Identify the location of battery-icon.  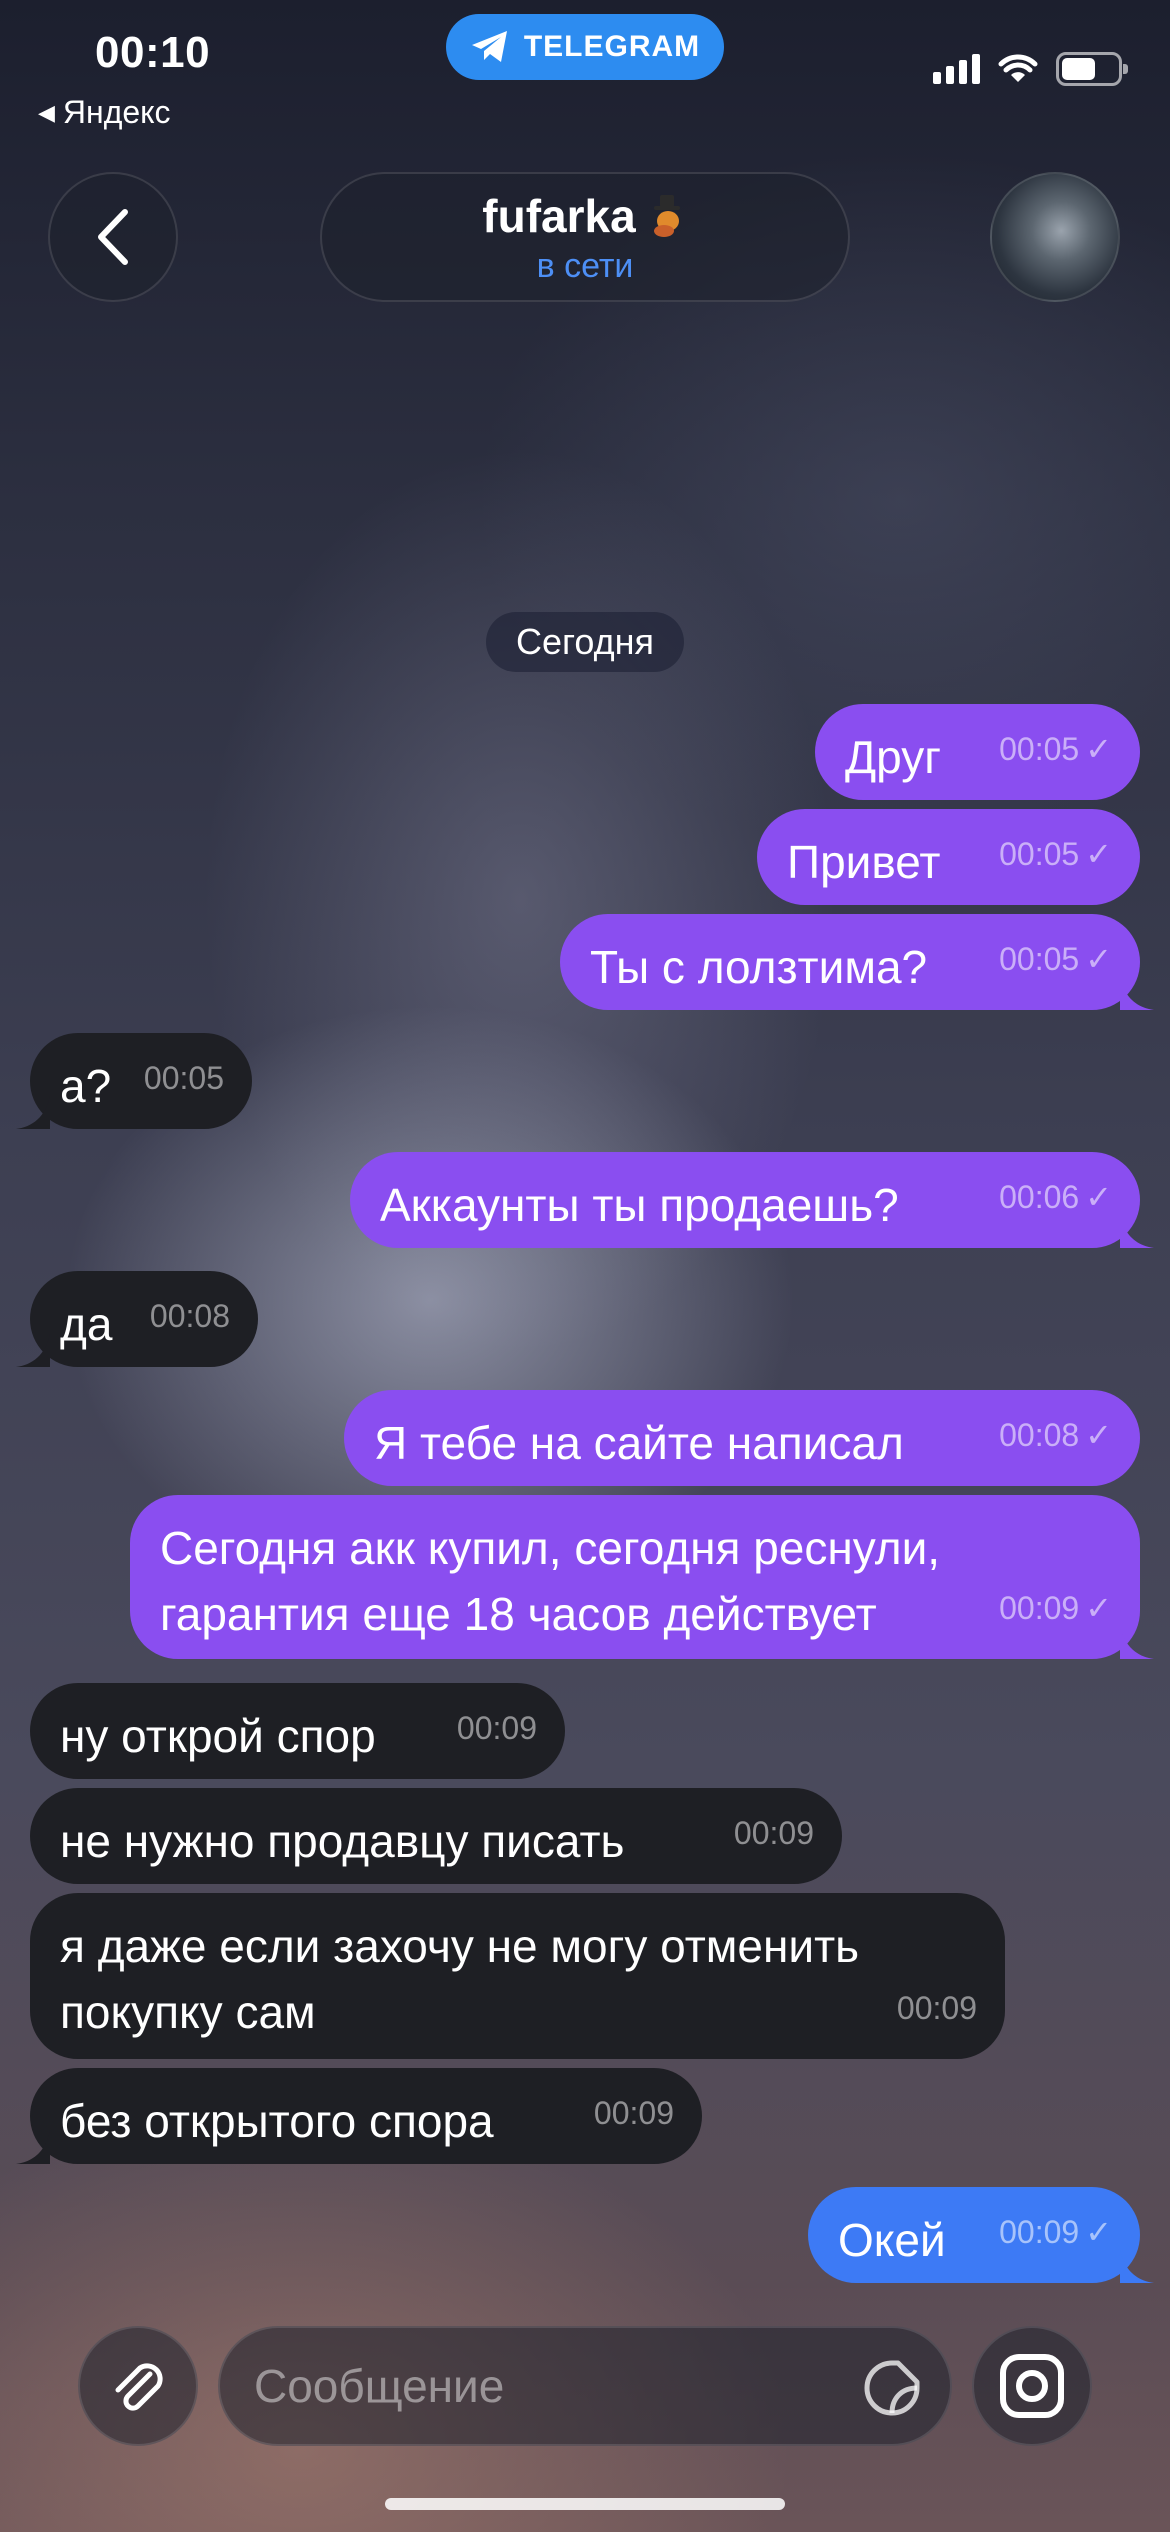
(1092, 69).